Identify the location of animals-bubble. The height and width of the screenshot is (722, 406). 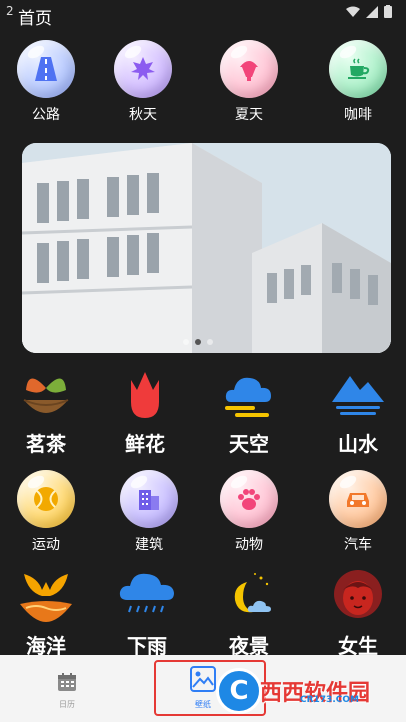
(249, 499).